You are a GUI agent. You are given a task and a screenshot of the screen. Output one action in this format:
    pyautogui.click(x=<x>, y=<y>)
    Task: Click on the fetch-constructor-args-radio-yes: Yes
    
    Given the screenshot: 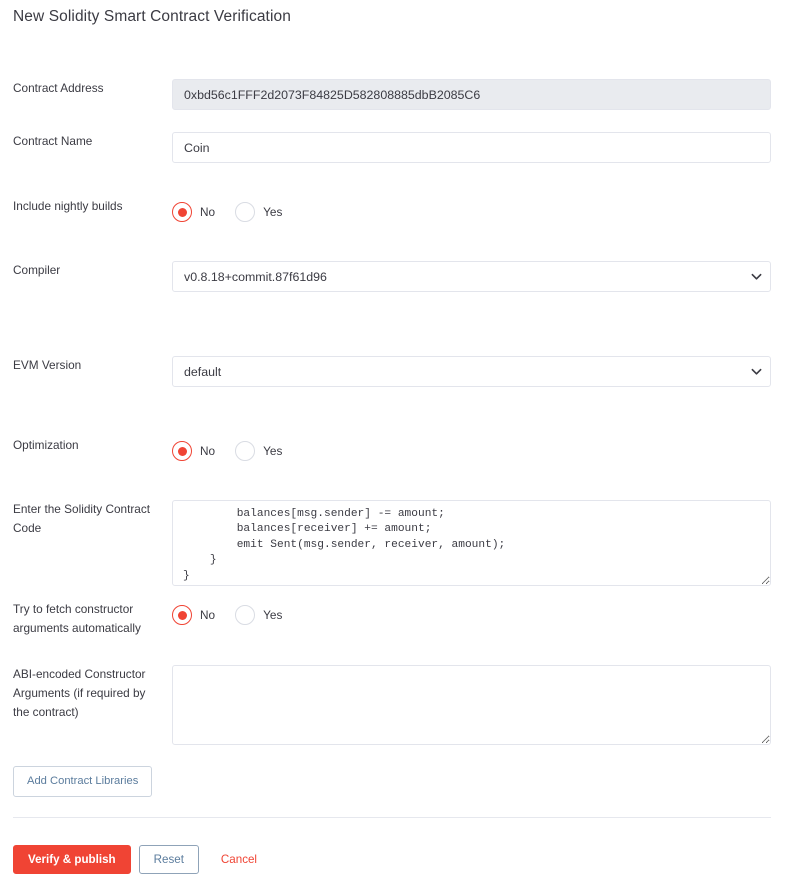 What is the action you would take?
    pyautogui.click(x=258, y=615)
    